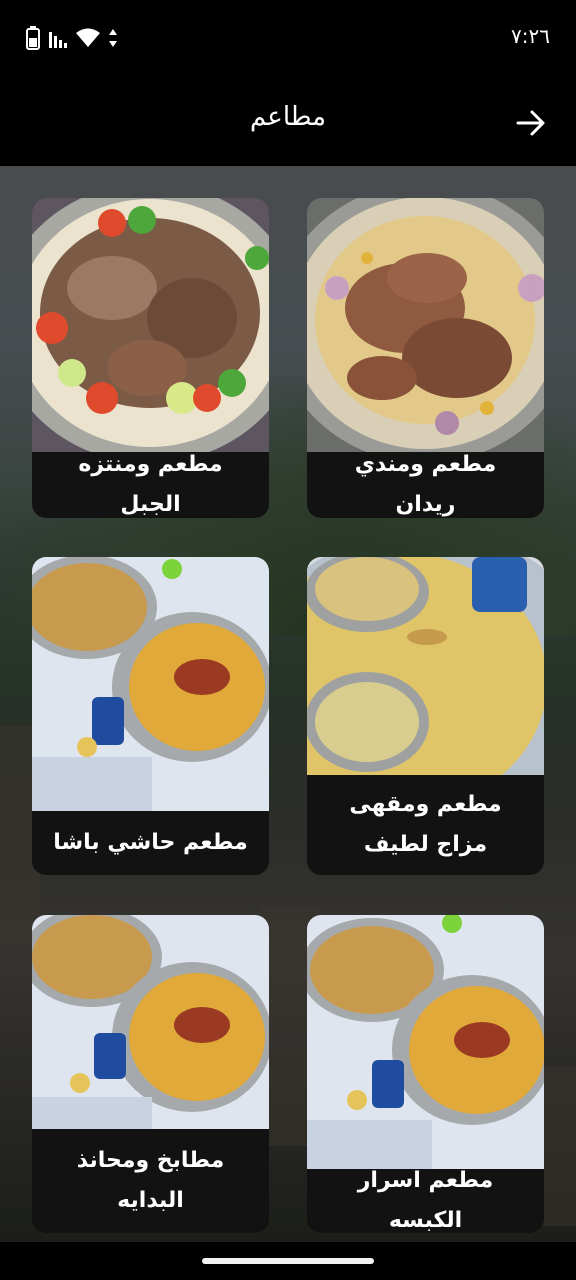 Image resolution: width=576 pixels, height=1280 pixels. I want to click on status-time: ٧:٢٦, so click(530, 36).